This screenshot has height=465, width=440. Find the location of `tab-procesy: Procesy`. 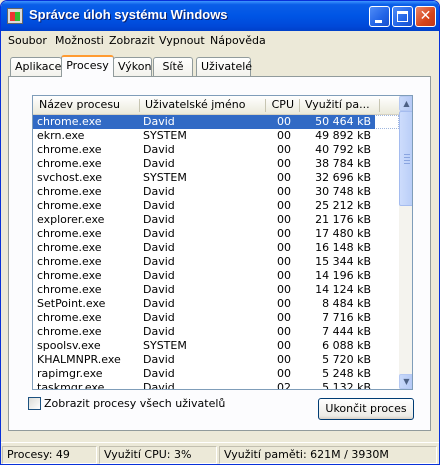

tab-procesy: Procesy is located at coordinates (87, 66).